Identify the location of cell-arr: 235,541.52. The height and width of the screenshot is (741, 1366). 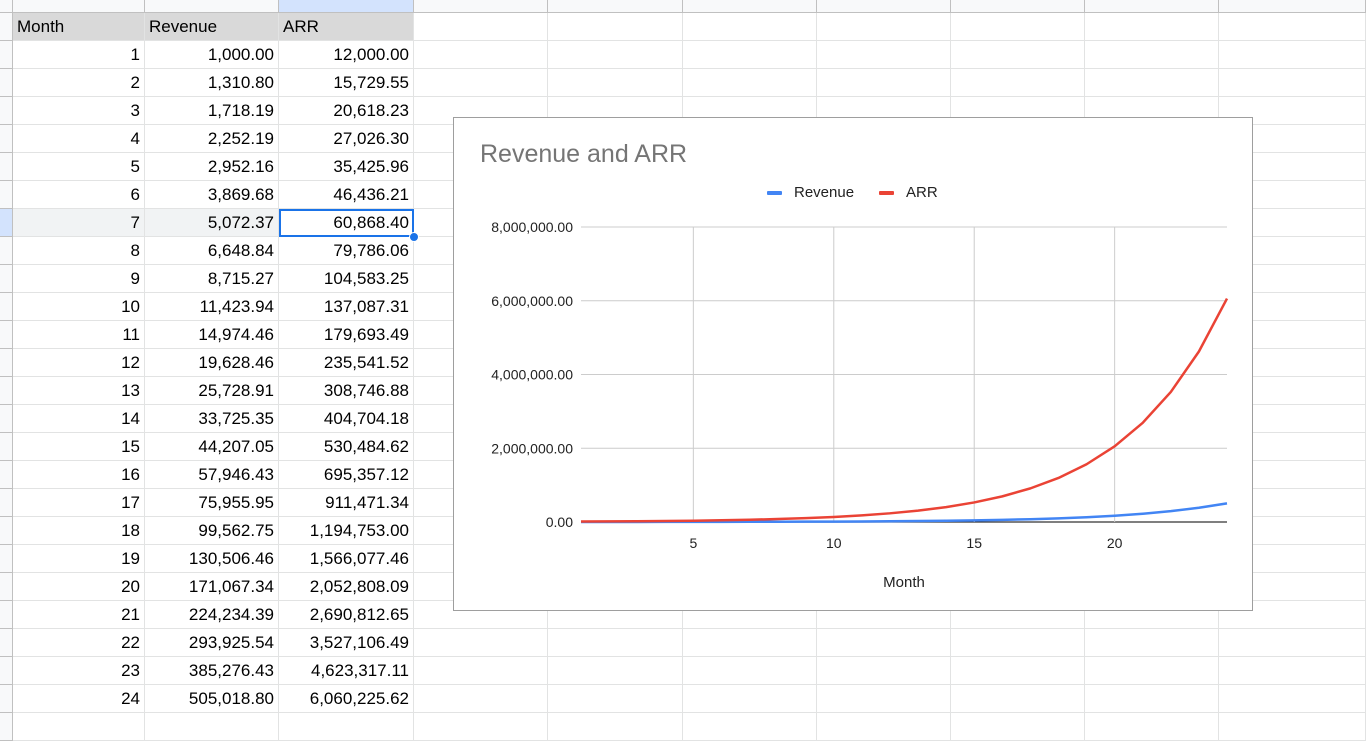
(346, 363).